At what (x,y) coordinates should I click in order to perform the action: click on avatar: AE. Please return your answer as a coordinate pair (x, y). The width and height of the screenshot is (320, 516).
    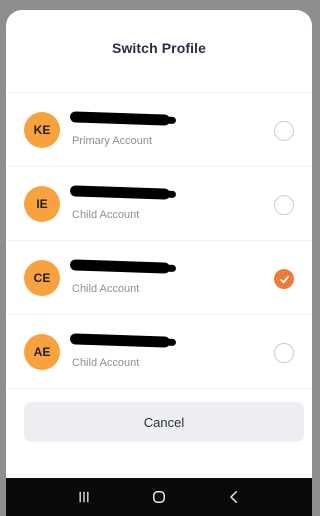
    Looking at the image, I should click on (42, 352).